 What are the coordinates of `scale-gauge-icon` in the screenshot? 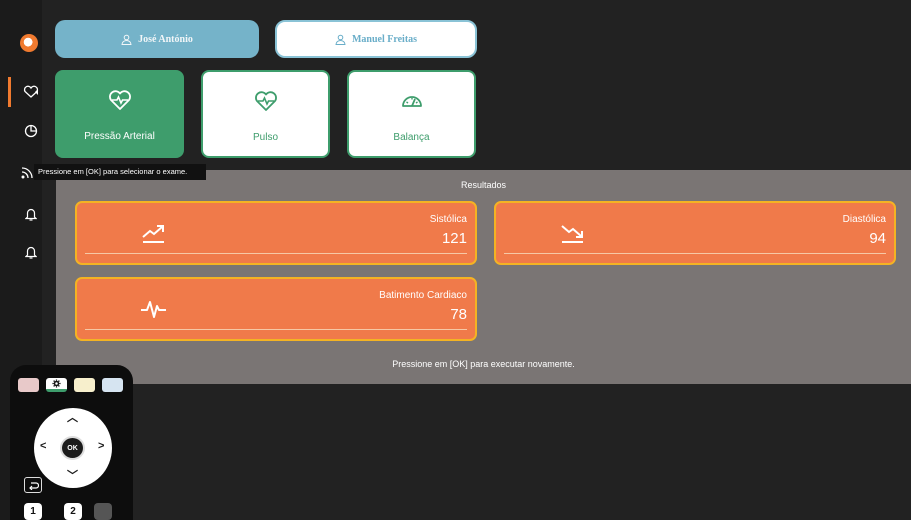 It's located at (412, 101).